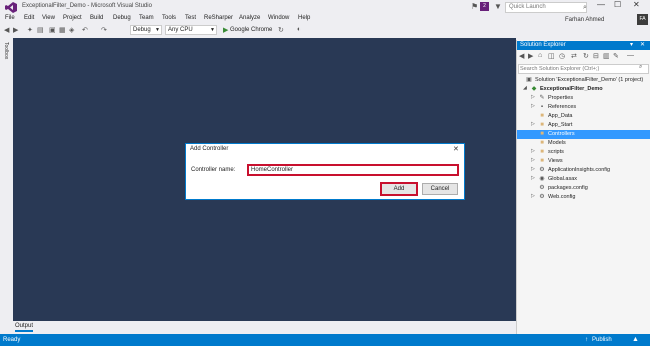 The height and width of the screenshot is (346, 650). I want to click on config-combo: Debug ▼, so click(146, 30).